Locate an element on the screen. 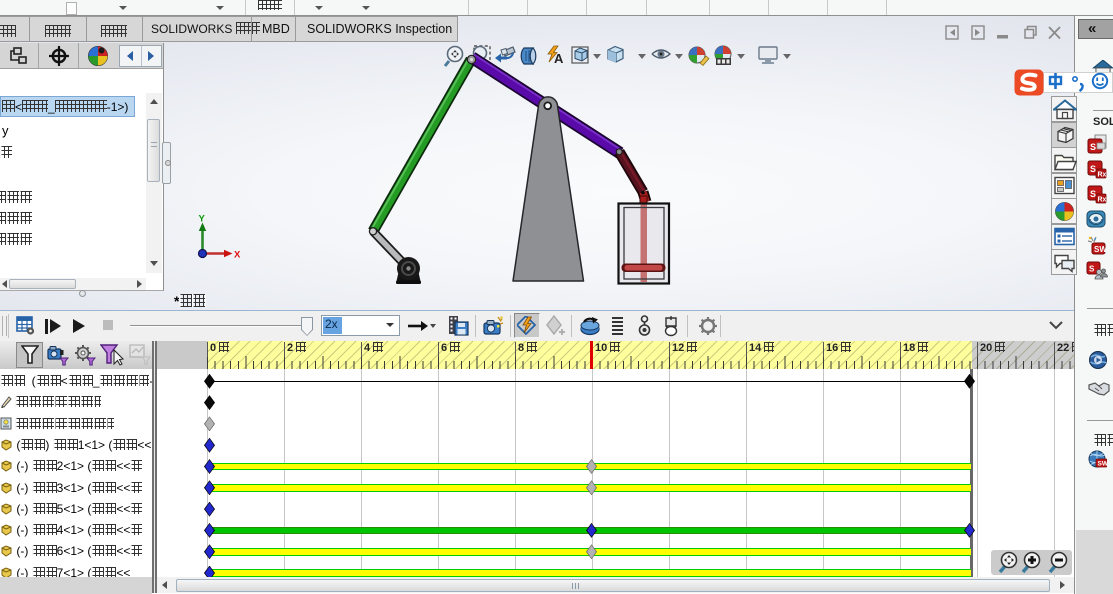  svg-text: X is located at coordinates (237, 255).